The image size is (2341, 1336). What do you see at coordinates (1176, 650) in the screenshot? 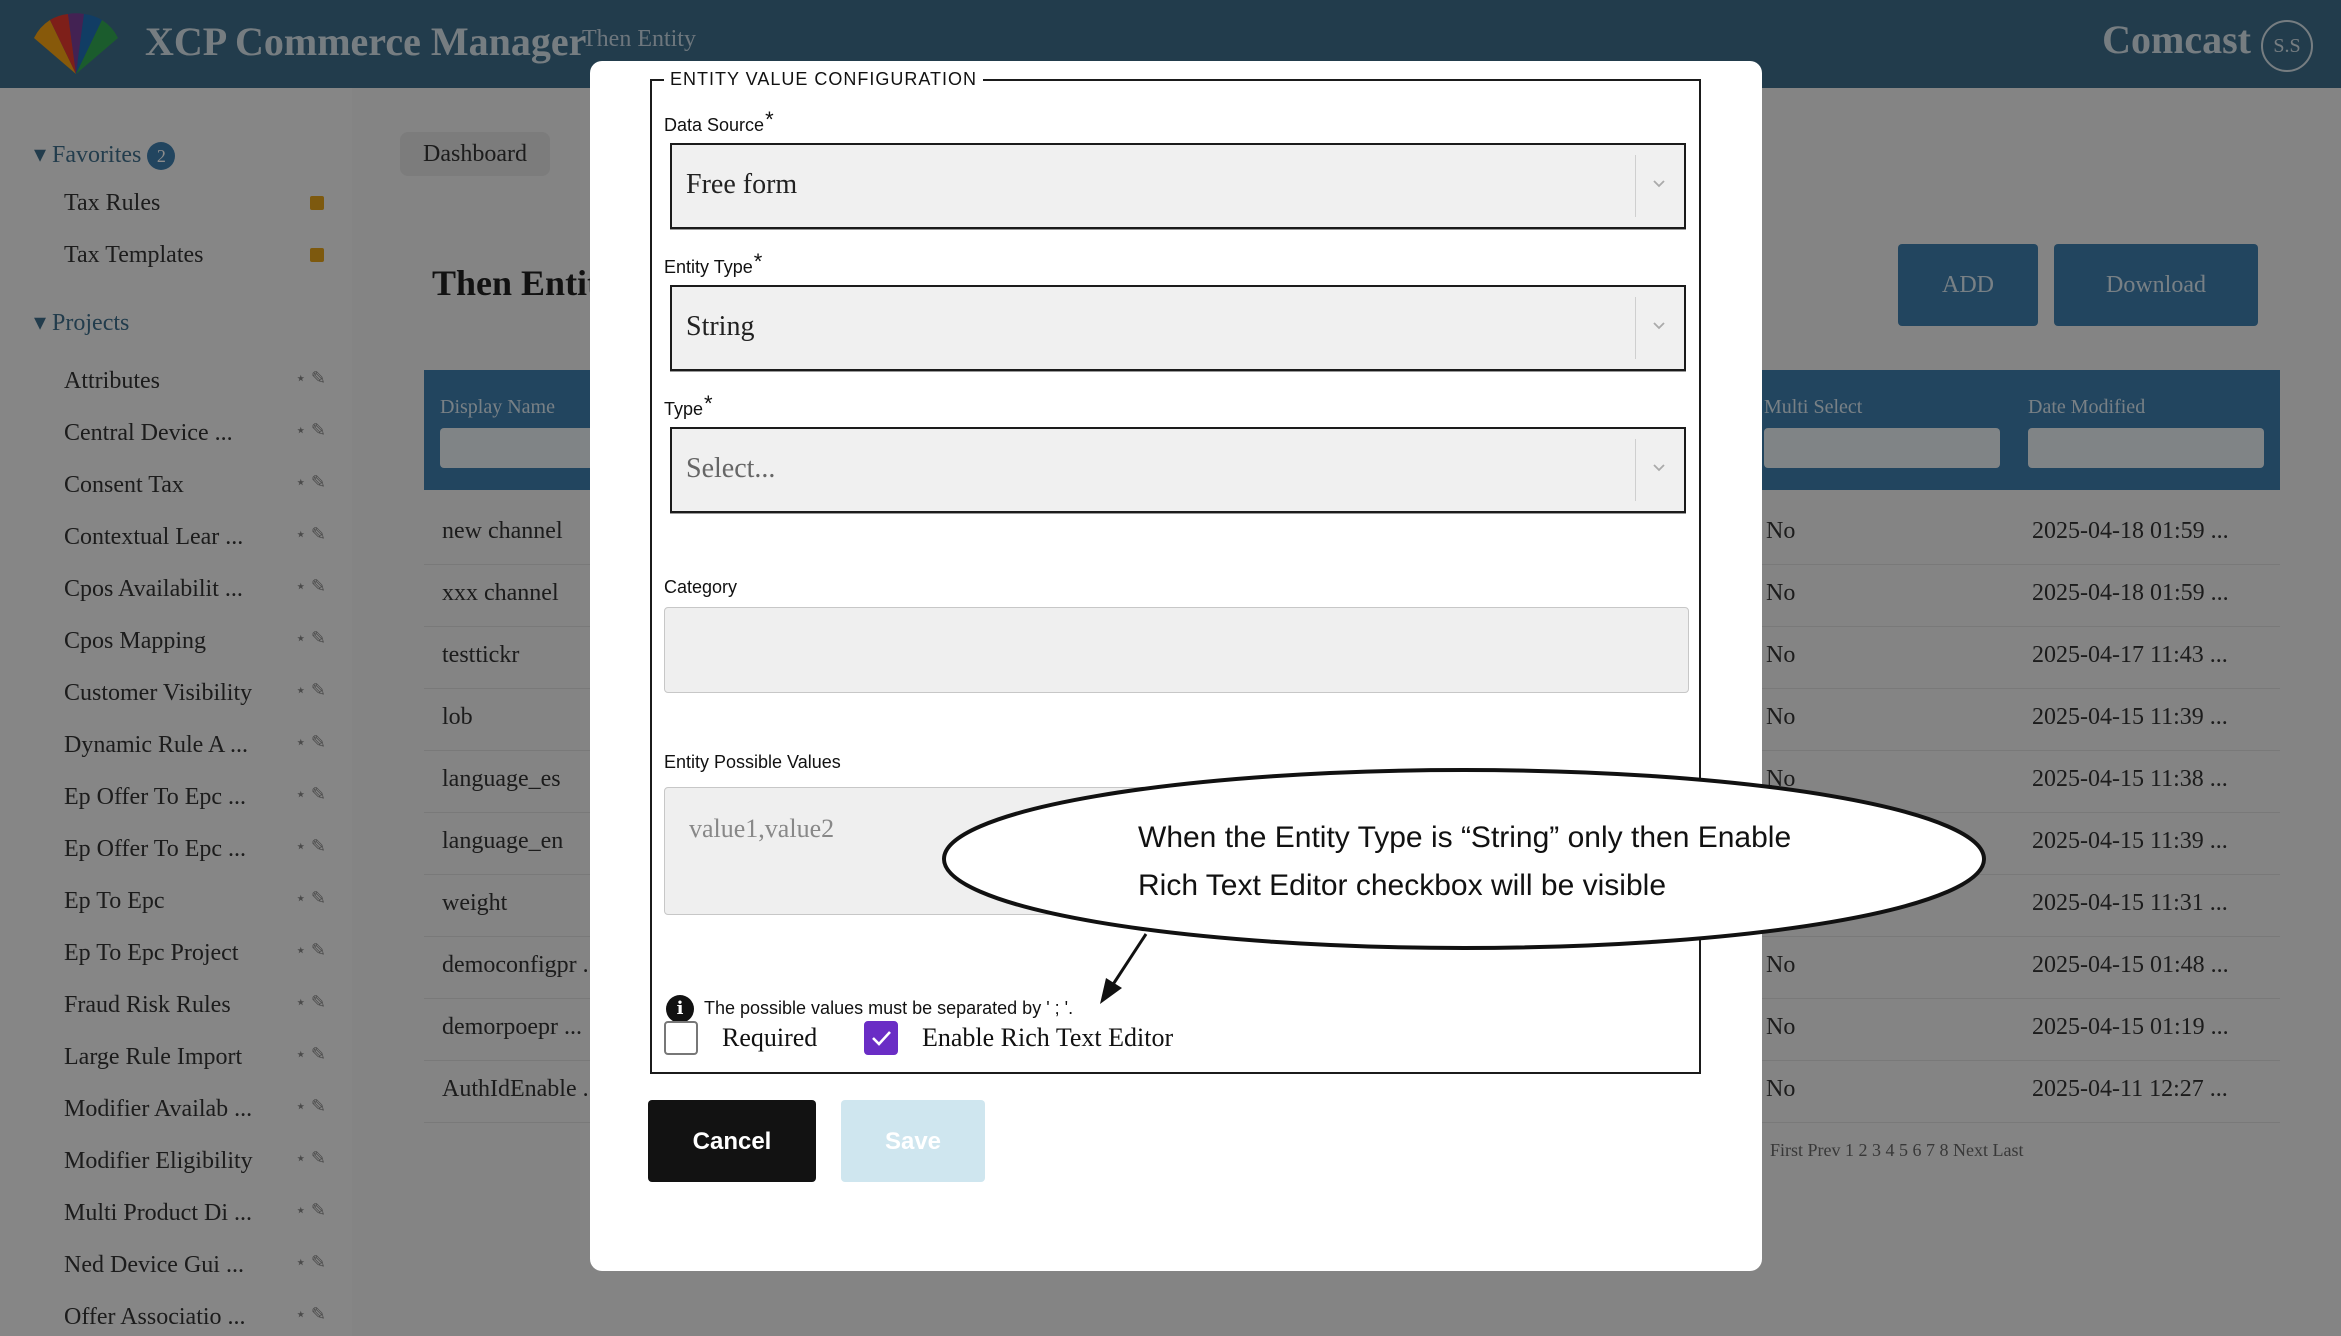
I see `category-input` at bounding box center [1176, 650].